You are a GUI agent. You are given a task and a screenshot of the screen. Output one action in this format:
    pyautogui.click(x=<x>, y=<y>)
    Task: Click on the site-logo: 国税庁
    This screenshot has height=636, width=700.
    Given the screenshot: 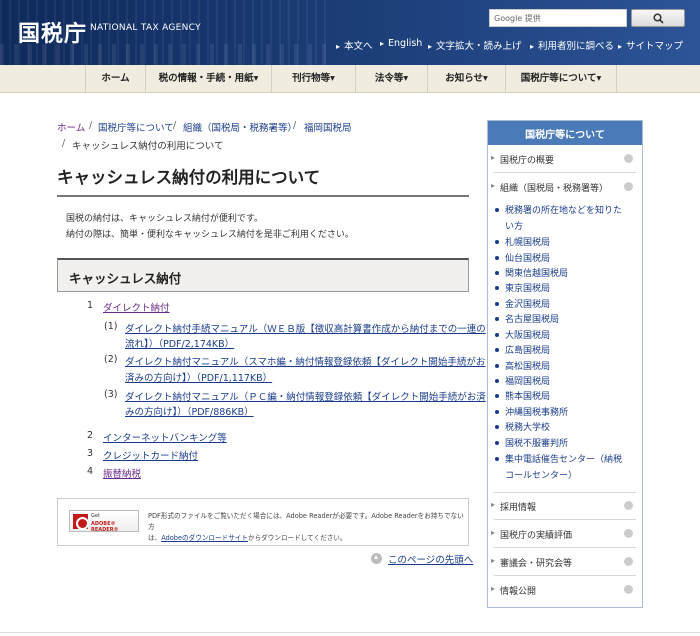 What is the action you would take?
    pyautogui.click(x=52, y=32)
    